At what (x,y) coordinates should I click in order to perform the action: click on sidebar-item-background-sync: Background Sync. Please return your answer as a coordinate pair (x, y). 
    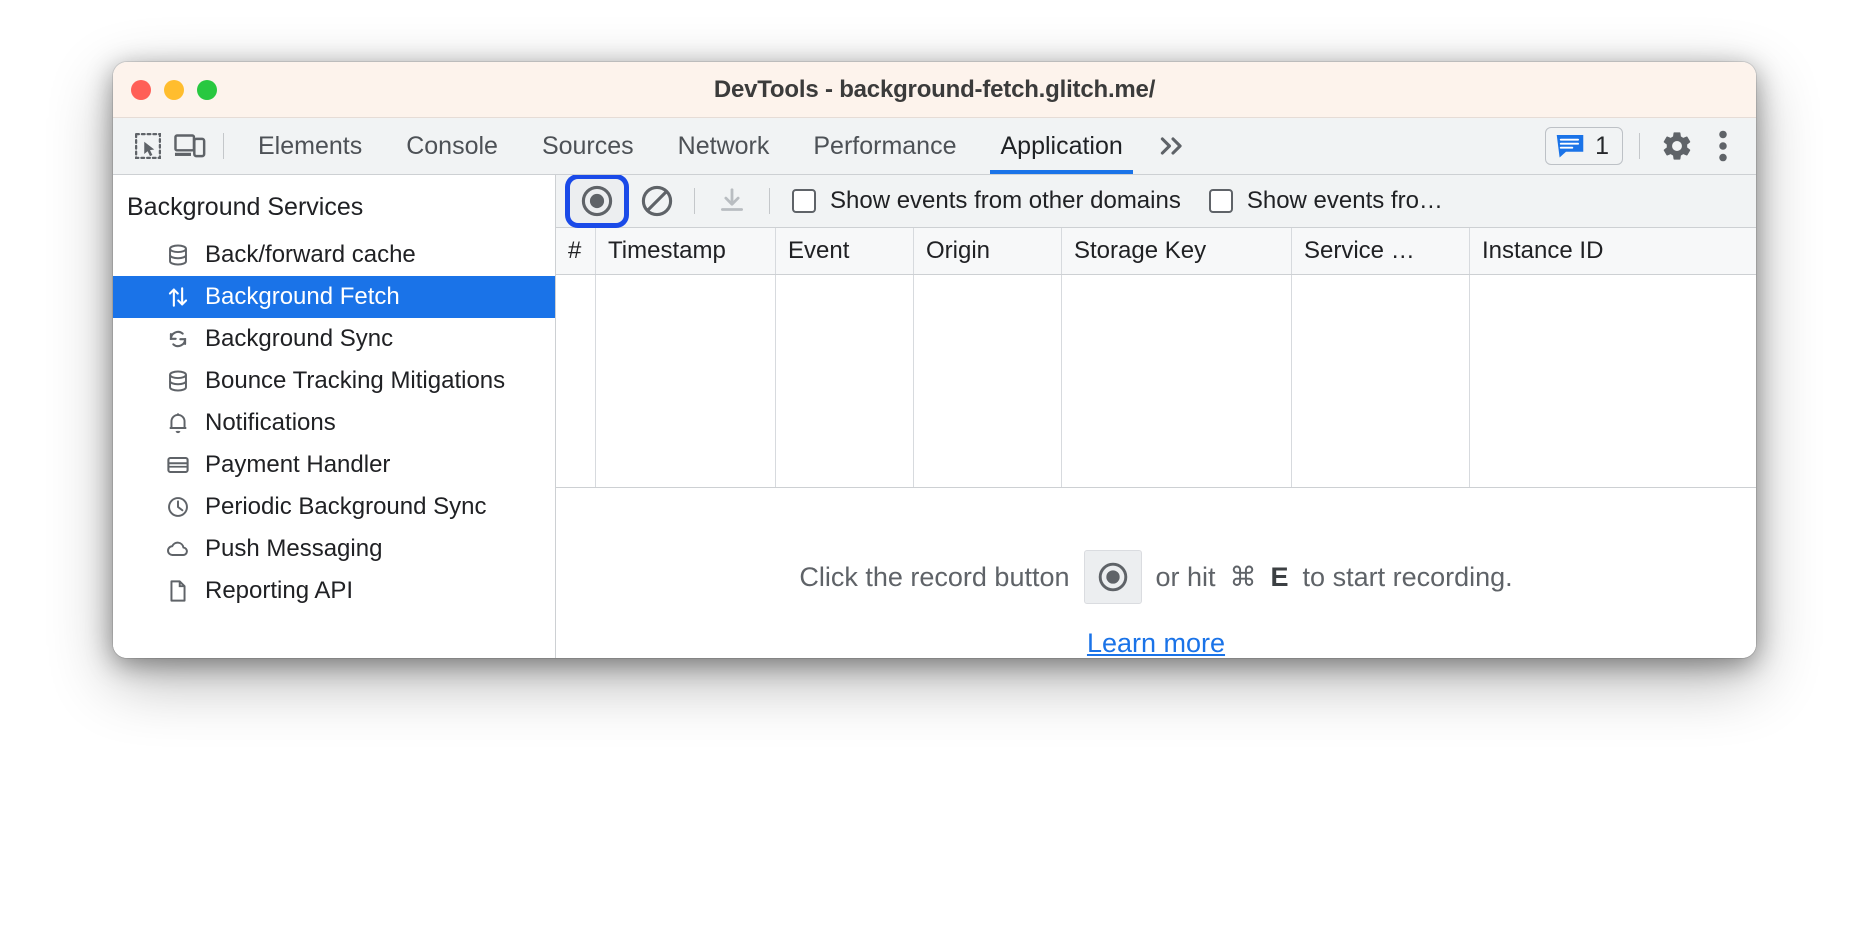
    Looking at the image, I should click on (334, 339).